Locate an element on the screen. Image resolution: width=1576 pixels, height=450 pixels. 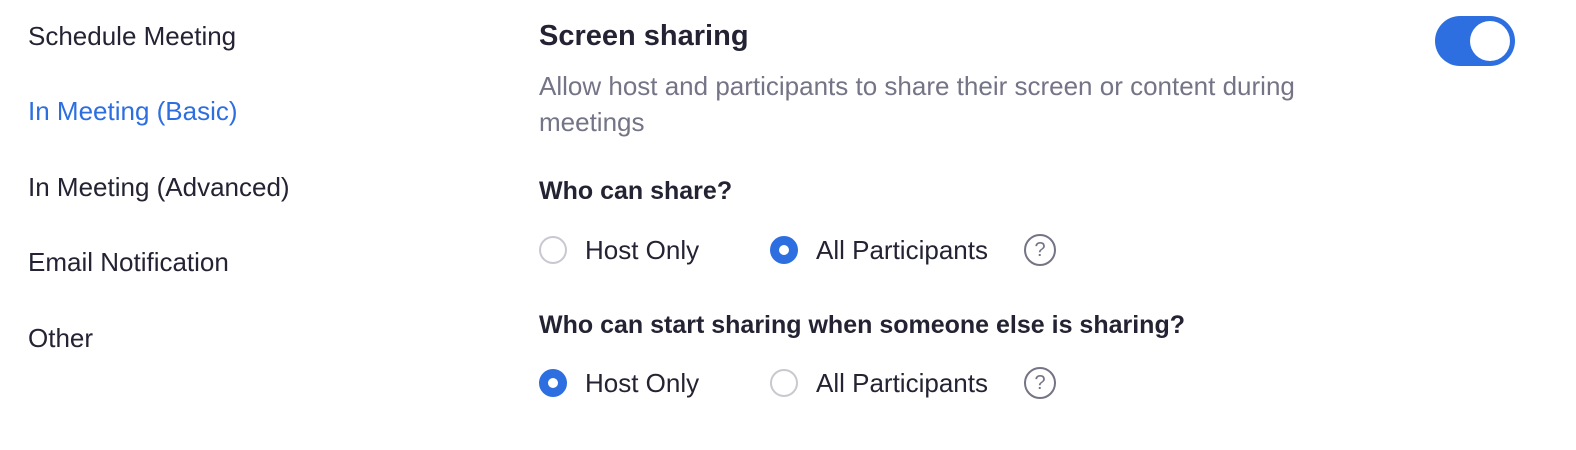
screen-sharing-toggle is located at coordinates (1475, 41).